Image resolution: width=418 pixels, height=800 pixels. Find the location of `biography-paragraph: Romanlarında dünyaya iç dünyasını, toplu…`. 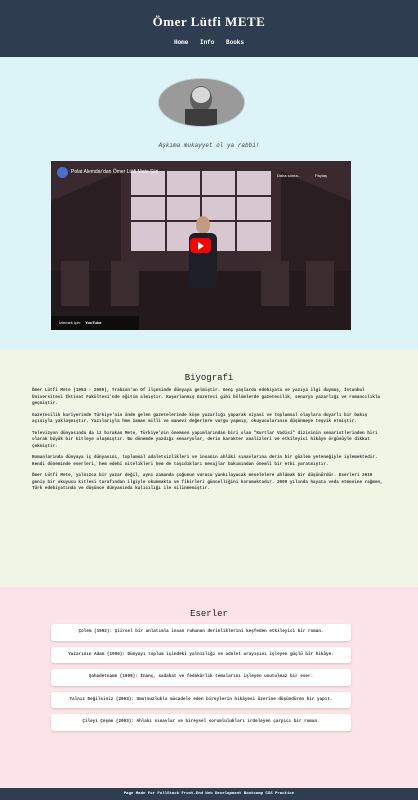

biography-paragraph: Romanlarında dünyaya iç dünyasını, toplu… is located at coordinates (205, 461).